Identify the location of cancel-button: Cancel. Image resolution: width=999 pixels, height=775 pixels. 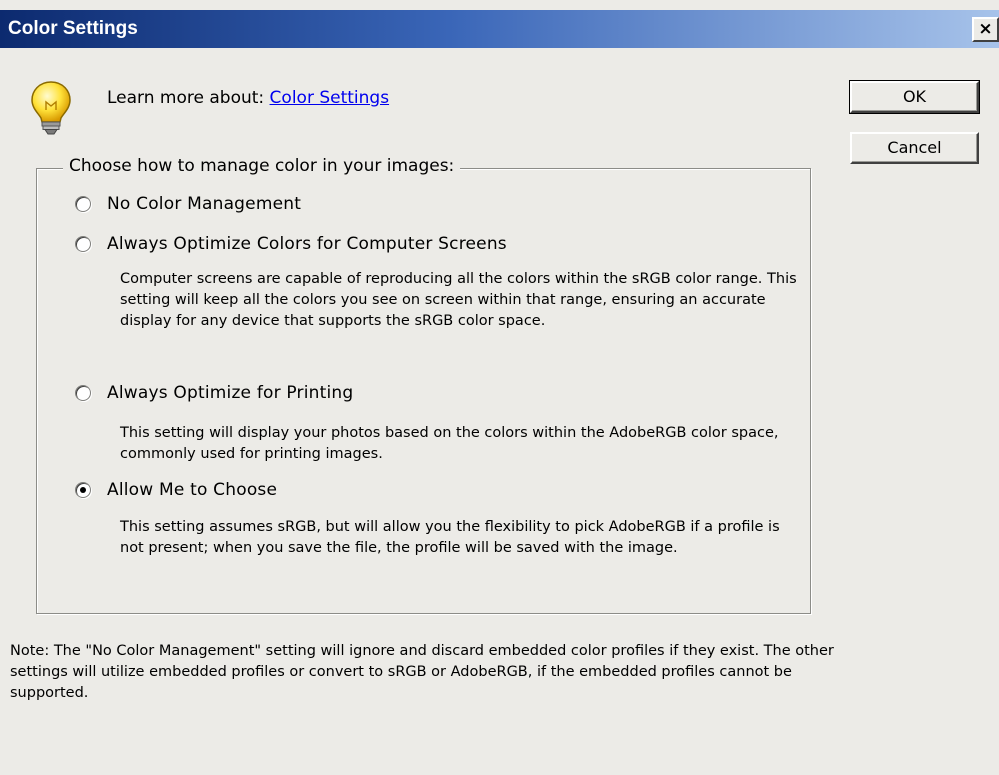
(914, 148).